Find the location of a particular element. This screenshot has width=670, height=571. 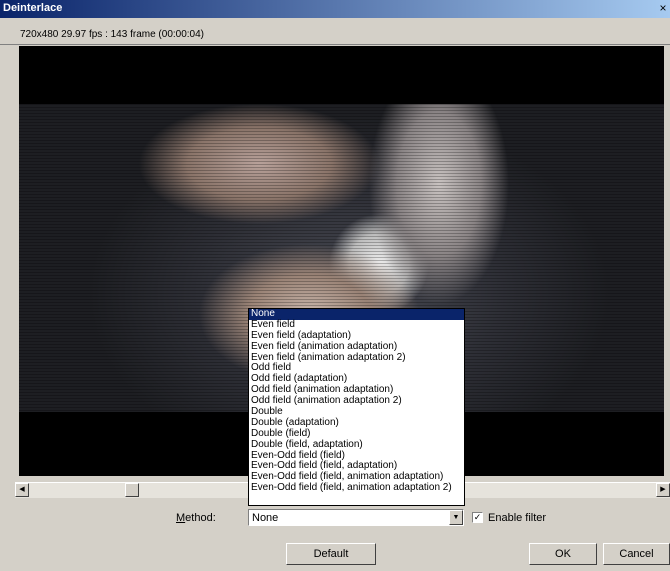

window-title: Deinterlace is located at coordinates (33, 8).